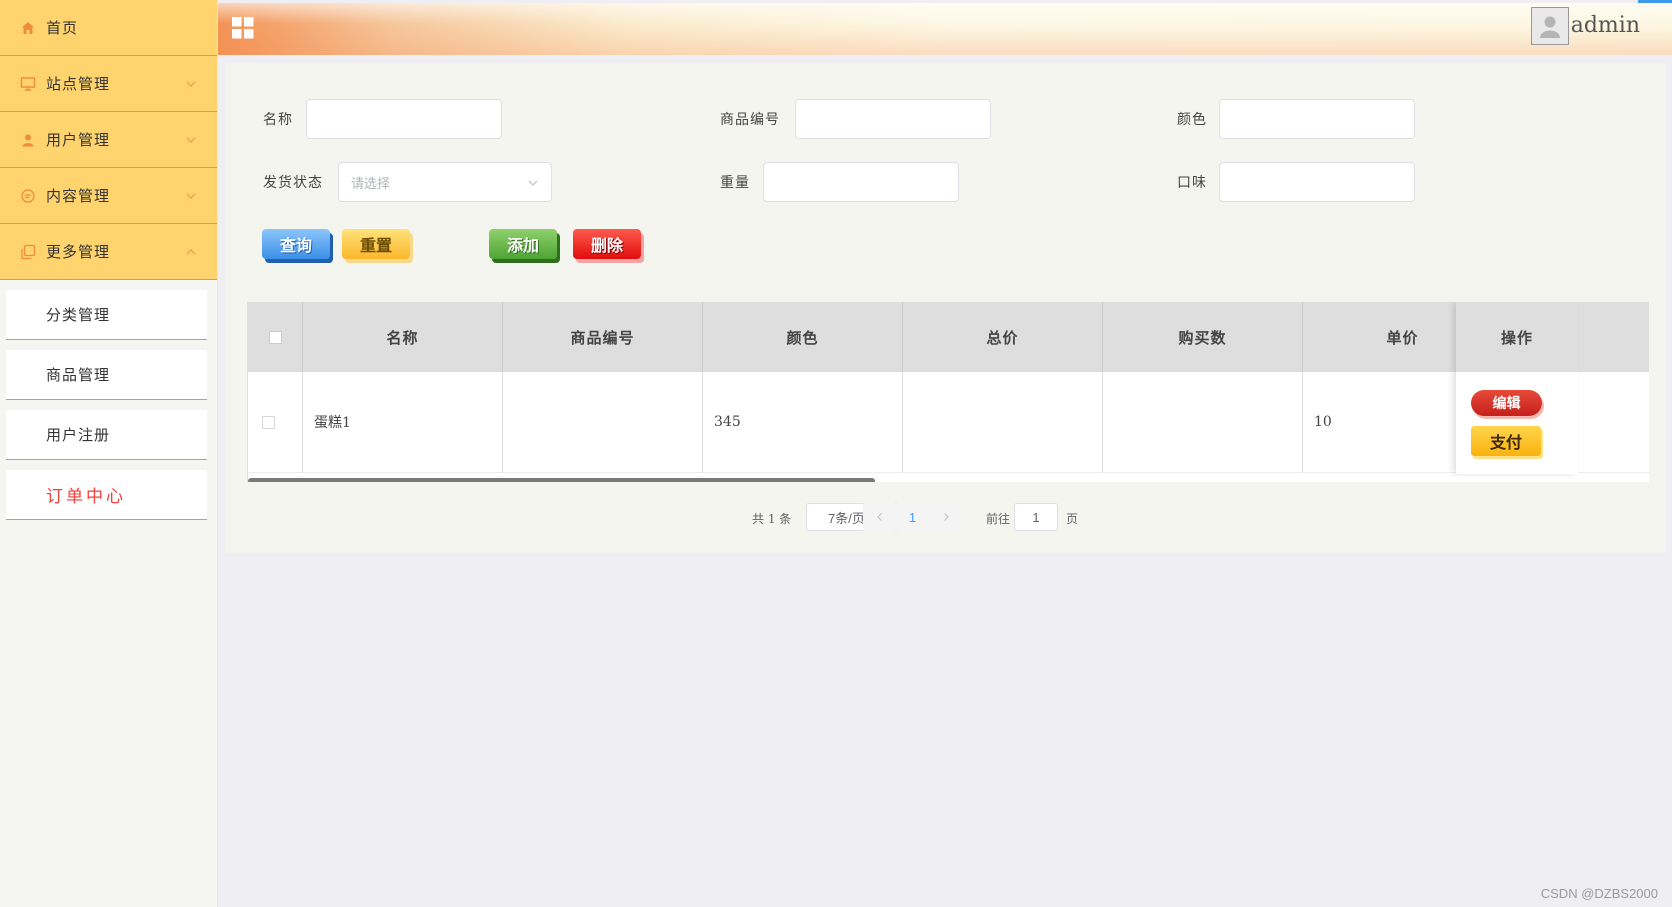 This screenshot has height=907, width=1672. Describe the element at coordinates (1003, 337) in the screenshot. I see `col-header-total: 总价` at that location.